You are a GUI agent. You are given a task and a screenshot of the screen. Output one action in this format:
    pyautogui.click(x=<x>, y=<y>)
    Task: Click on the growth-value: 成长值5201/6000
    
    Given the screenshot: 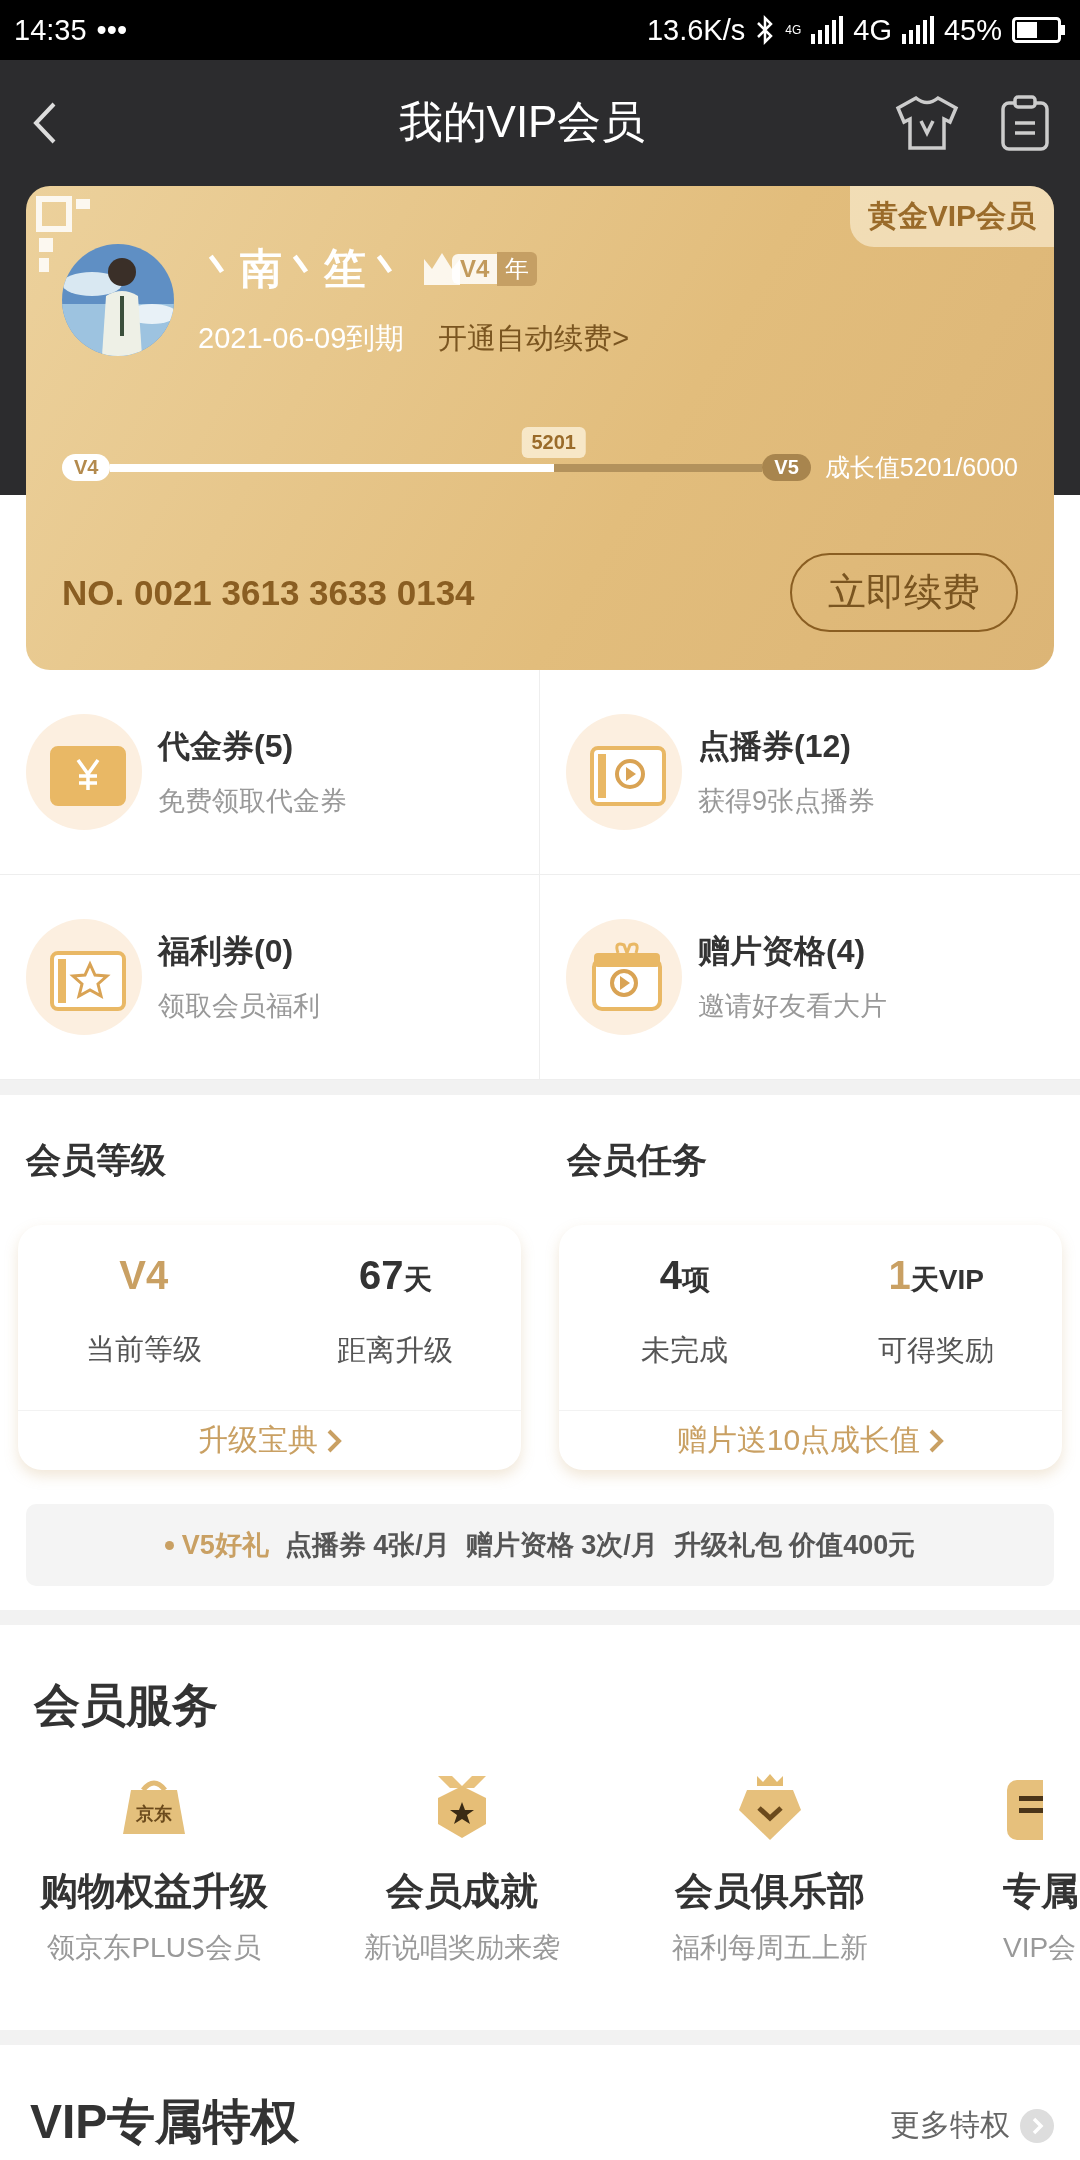 What is the action you would take?
    pyautogui.click(x=921, y=467)
    